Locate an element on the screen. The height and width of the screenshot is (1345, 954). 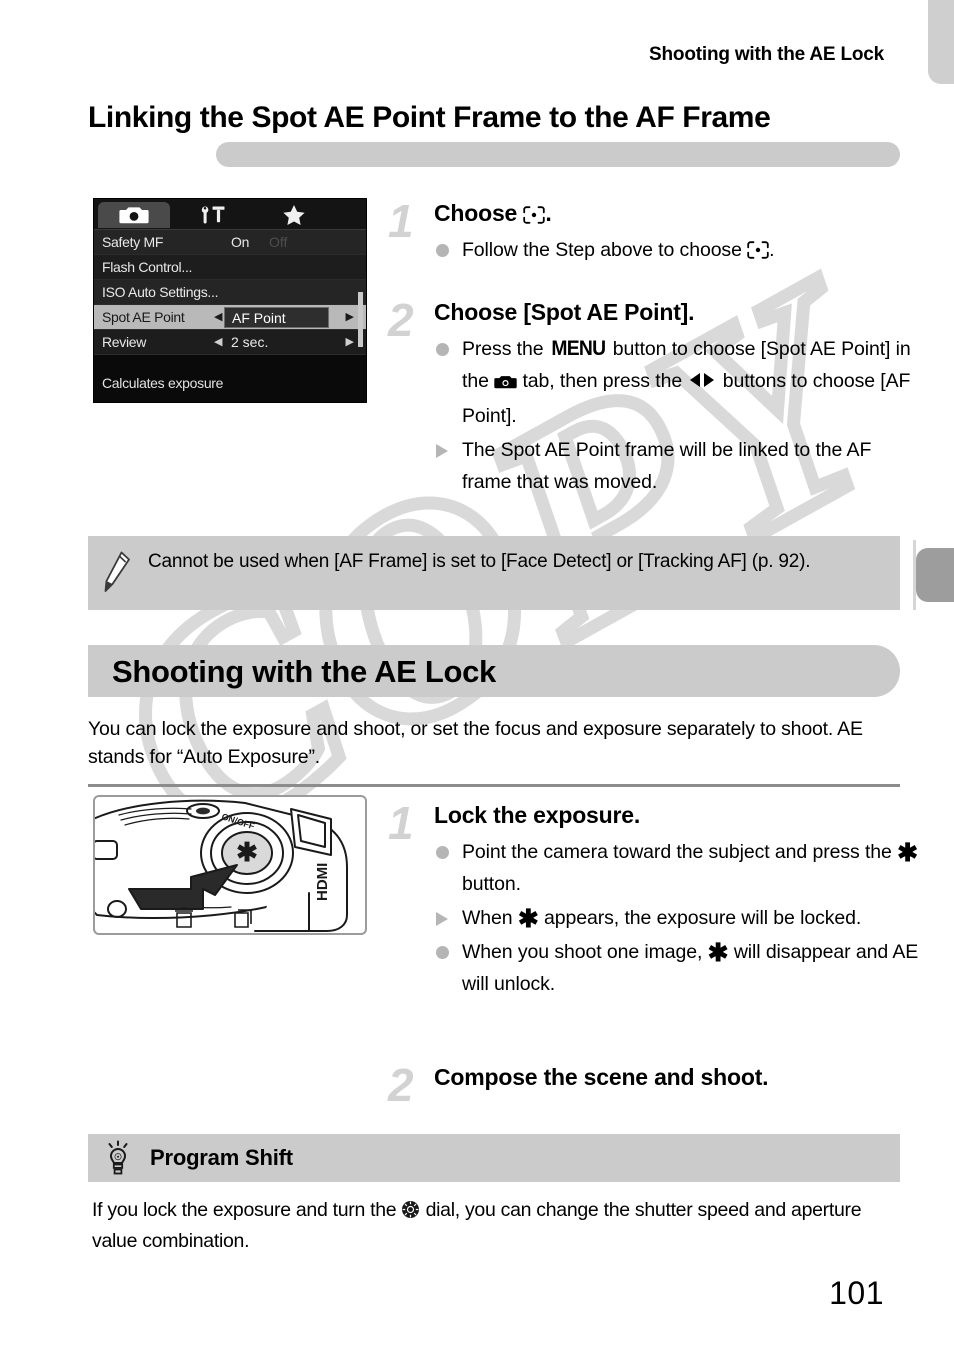
menu-icon: MENU is located at coordinates (578, 348).